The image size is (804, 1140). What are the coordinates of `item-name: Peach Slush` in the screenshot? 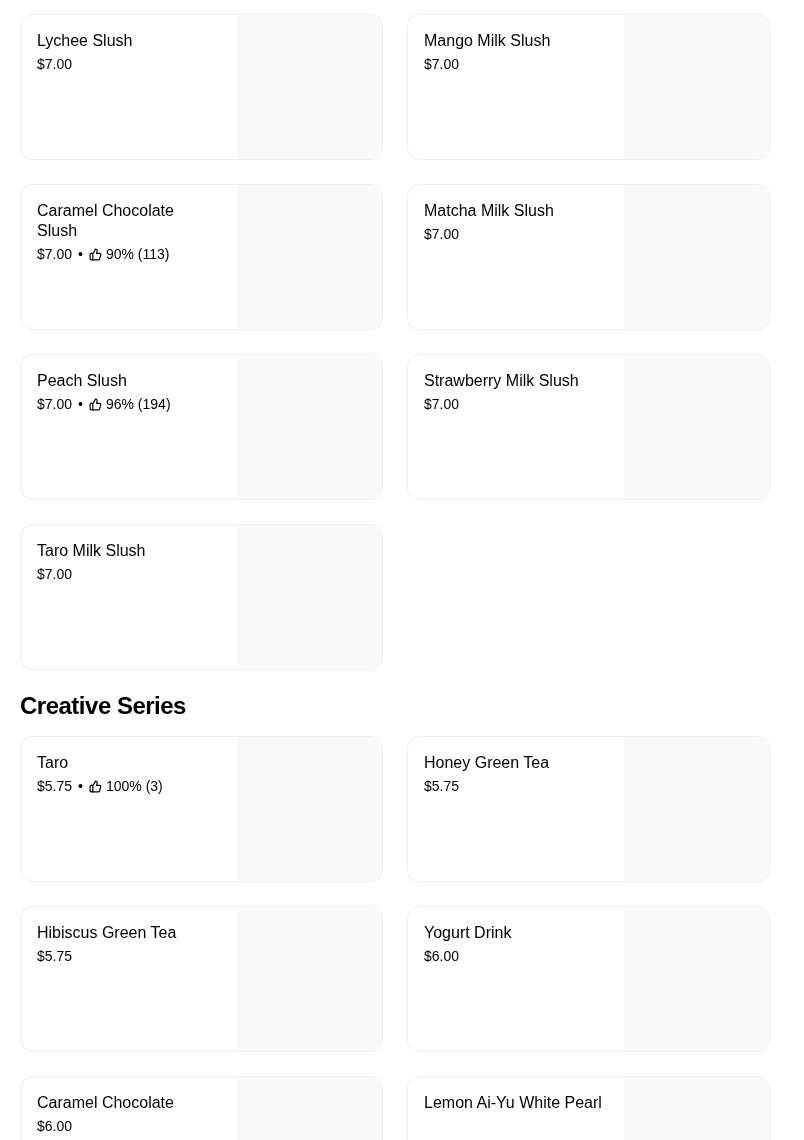 It's located at (82, 381).